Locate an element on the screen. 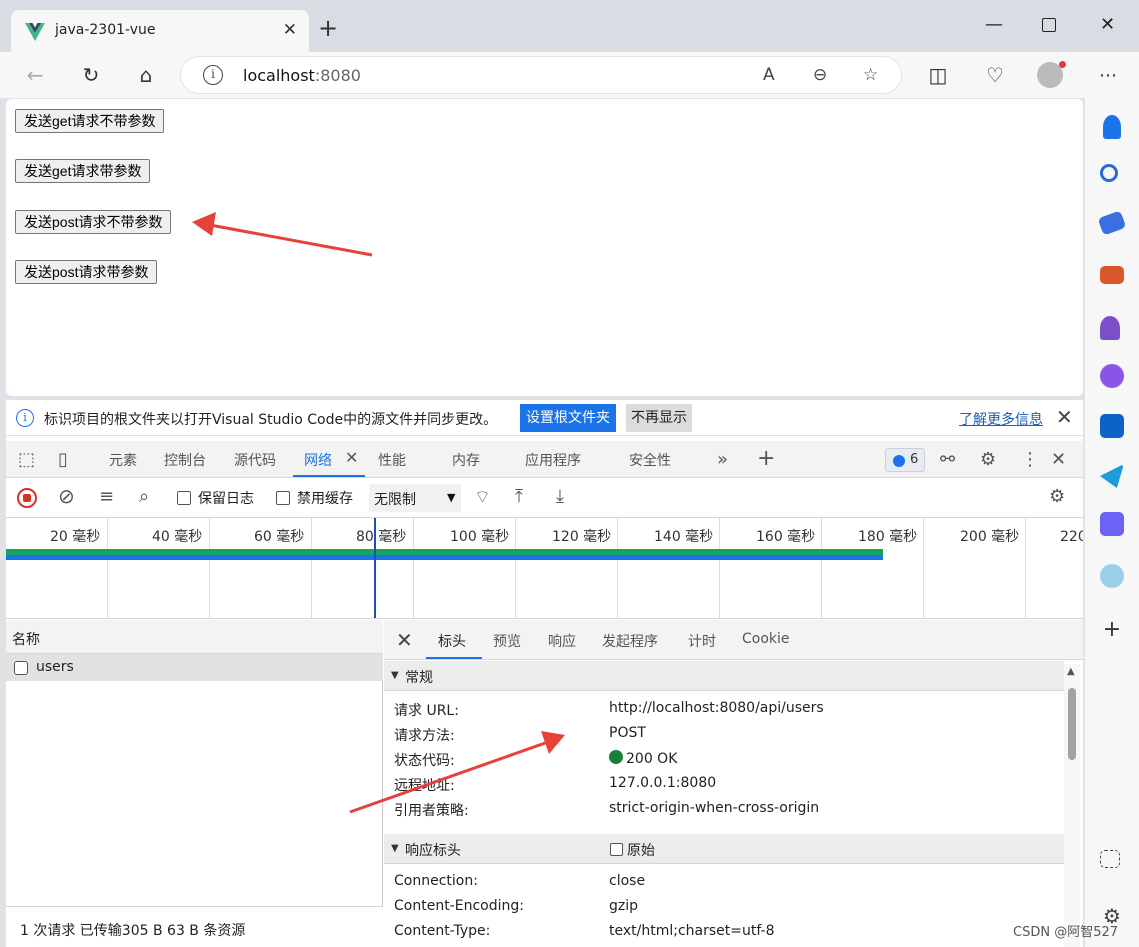 The height and width of the screenshot is (947, 1139). browser-essentials-icon: ♡ is located at coordinates (995, 75).